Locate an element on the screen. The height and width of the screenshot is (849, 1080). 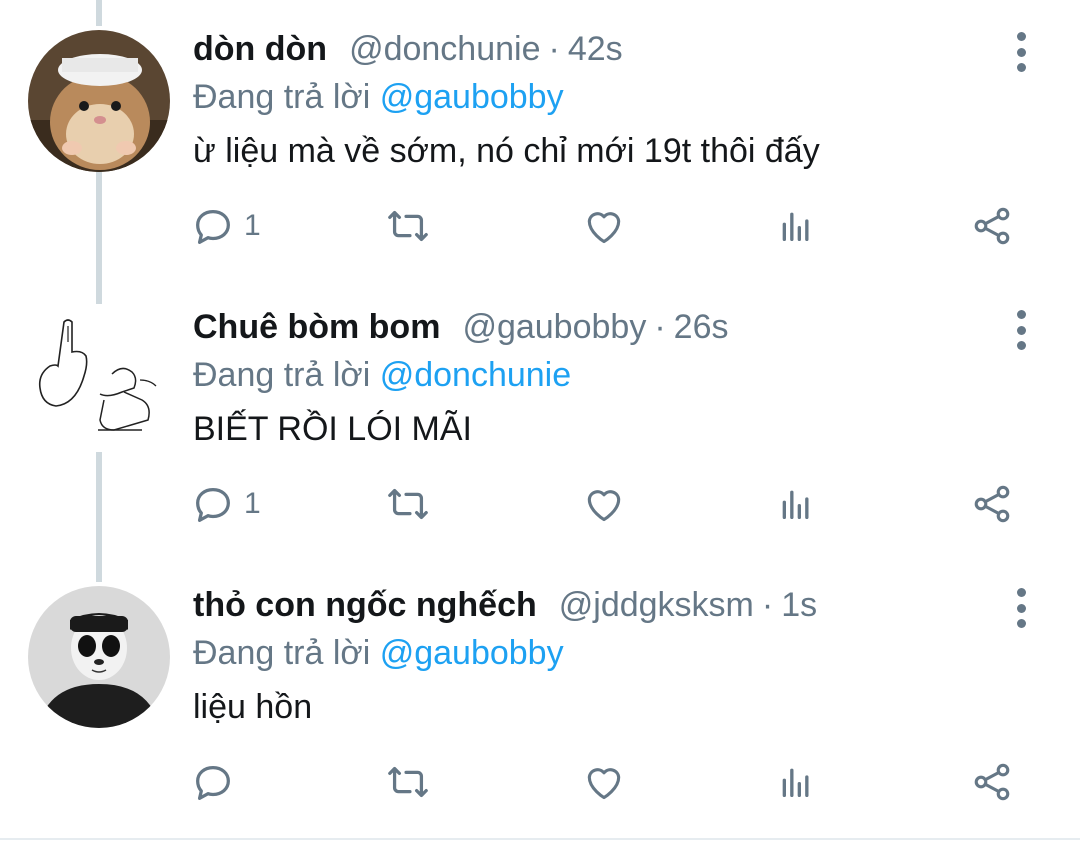
tweet-header: dòn dòn @donchunie · 42s is located at coordinates (408, 55).